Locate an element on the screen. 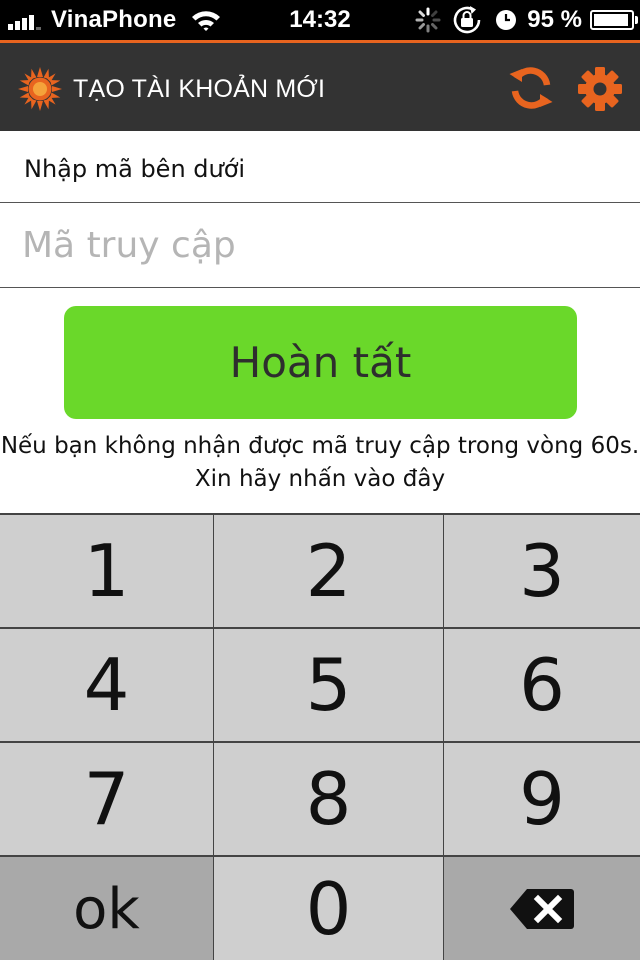  battery-icon is located at coordinates (614, 20).